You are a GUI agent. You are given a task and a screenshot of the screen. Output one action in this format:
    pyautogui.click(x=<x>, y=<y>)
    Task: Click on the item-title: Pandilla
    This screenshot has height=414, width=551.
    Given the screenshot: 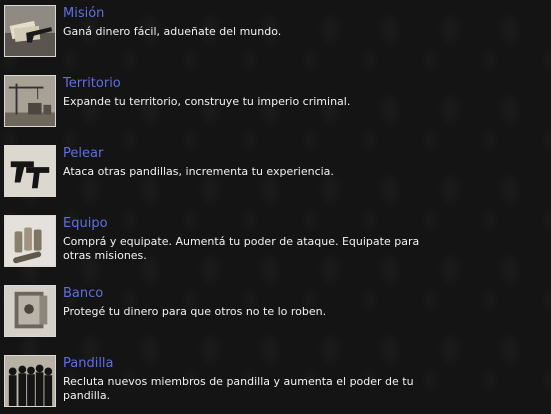 What is the action you would take?
    pyautogui.click(x=88, y=364)
    